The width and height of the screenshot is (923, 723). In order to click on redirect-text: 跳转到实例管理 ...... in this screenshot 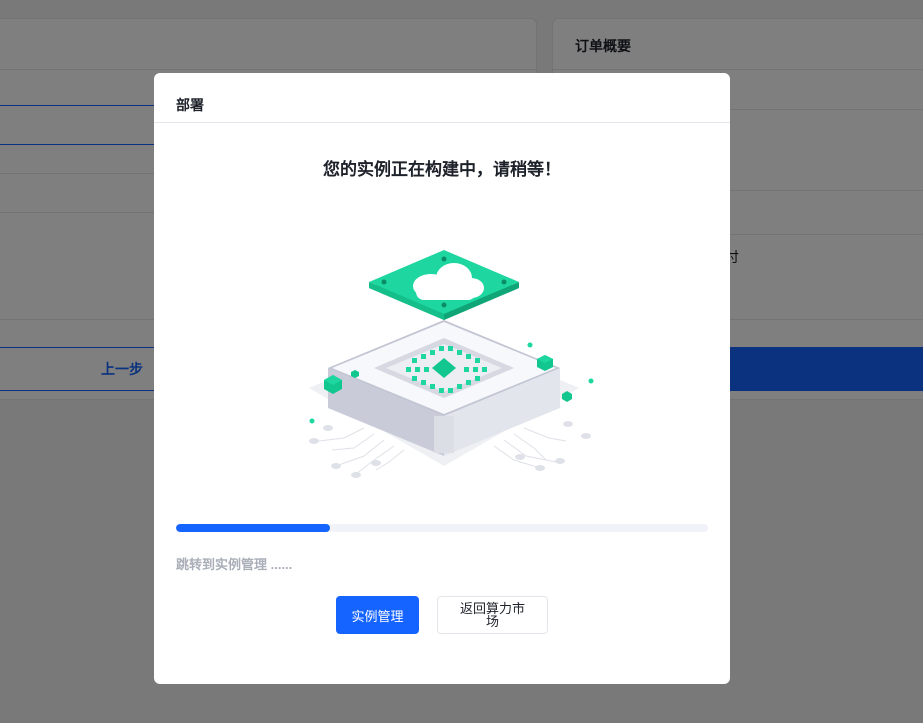, I will do `click(234, 564)`.